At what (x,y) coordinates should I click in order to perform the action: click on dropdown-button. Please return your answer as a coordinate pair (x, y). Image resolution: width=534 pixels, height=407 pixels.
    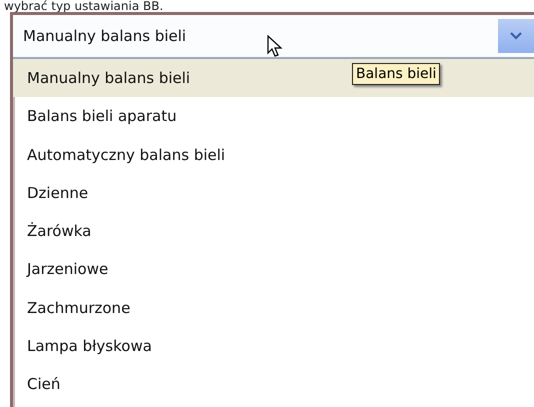
    Looking at the image, I should click on (516, 36).